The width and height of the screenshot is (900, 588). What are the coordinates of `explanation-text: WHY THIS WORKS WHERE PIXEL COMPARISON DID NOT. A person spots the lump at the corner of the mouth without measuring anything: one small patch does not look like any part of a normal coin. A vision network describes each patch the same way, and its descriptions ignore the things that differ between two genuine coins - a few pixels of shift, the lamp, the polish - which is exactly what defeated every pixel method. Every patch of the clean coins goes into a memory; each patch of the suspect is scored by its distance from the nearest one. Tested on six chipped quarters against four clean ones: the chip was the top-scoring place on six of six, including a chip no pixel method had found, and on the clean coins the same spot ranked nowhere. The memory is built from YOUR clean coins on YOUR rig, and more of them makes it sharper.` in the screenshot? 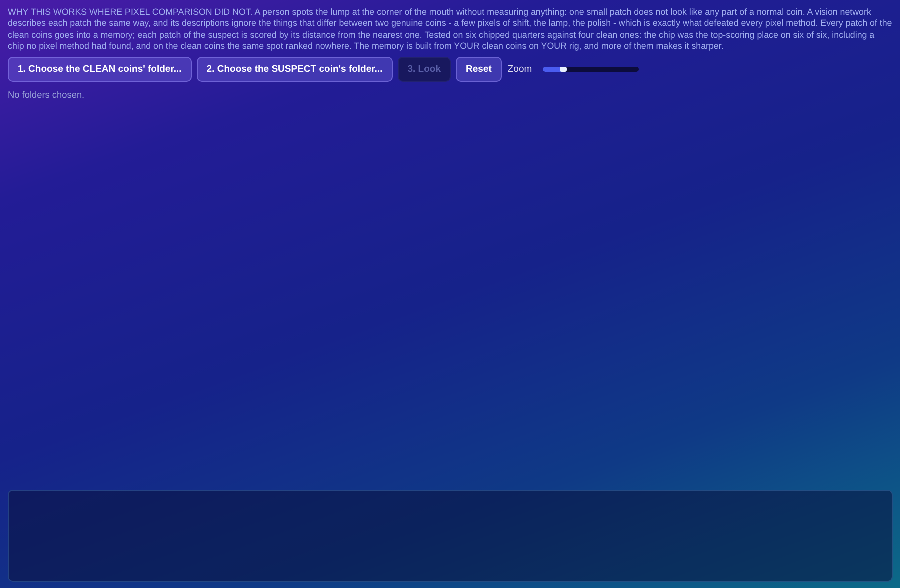 It's located at (450, 29).